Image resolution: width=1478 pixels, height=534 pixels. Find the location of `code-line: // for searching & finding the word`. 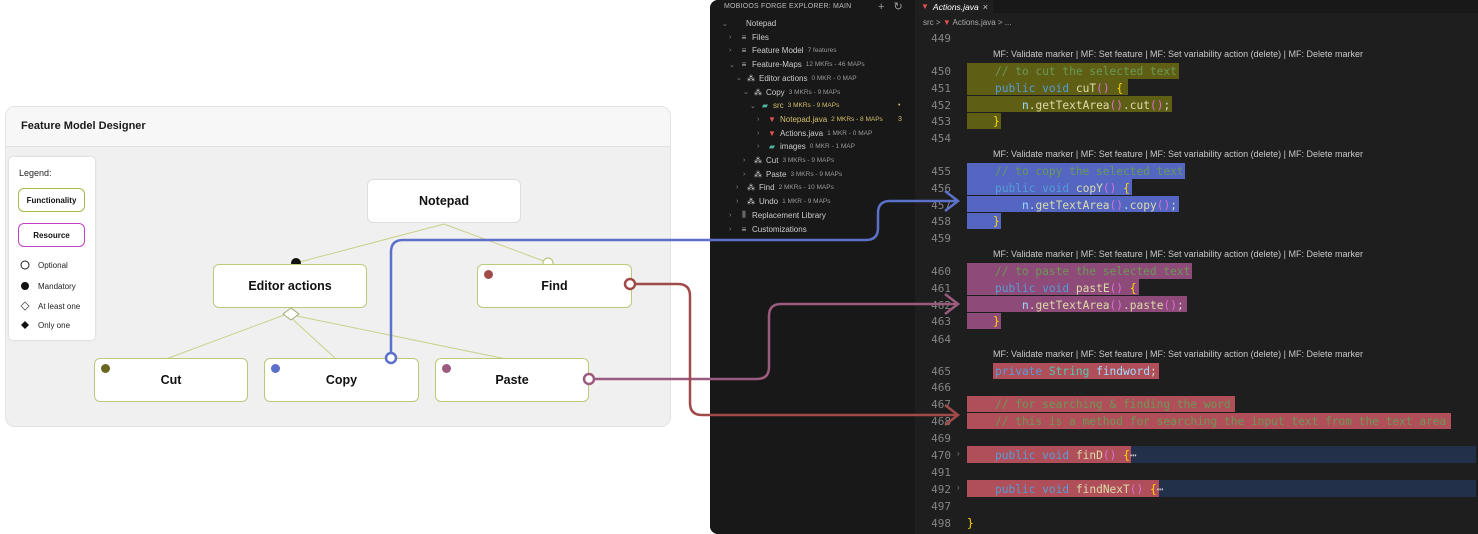

code-line: // for searching & finding the word is located at coordinates (1113, 404).